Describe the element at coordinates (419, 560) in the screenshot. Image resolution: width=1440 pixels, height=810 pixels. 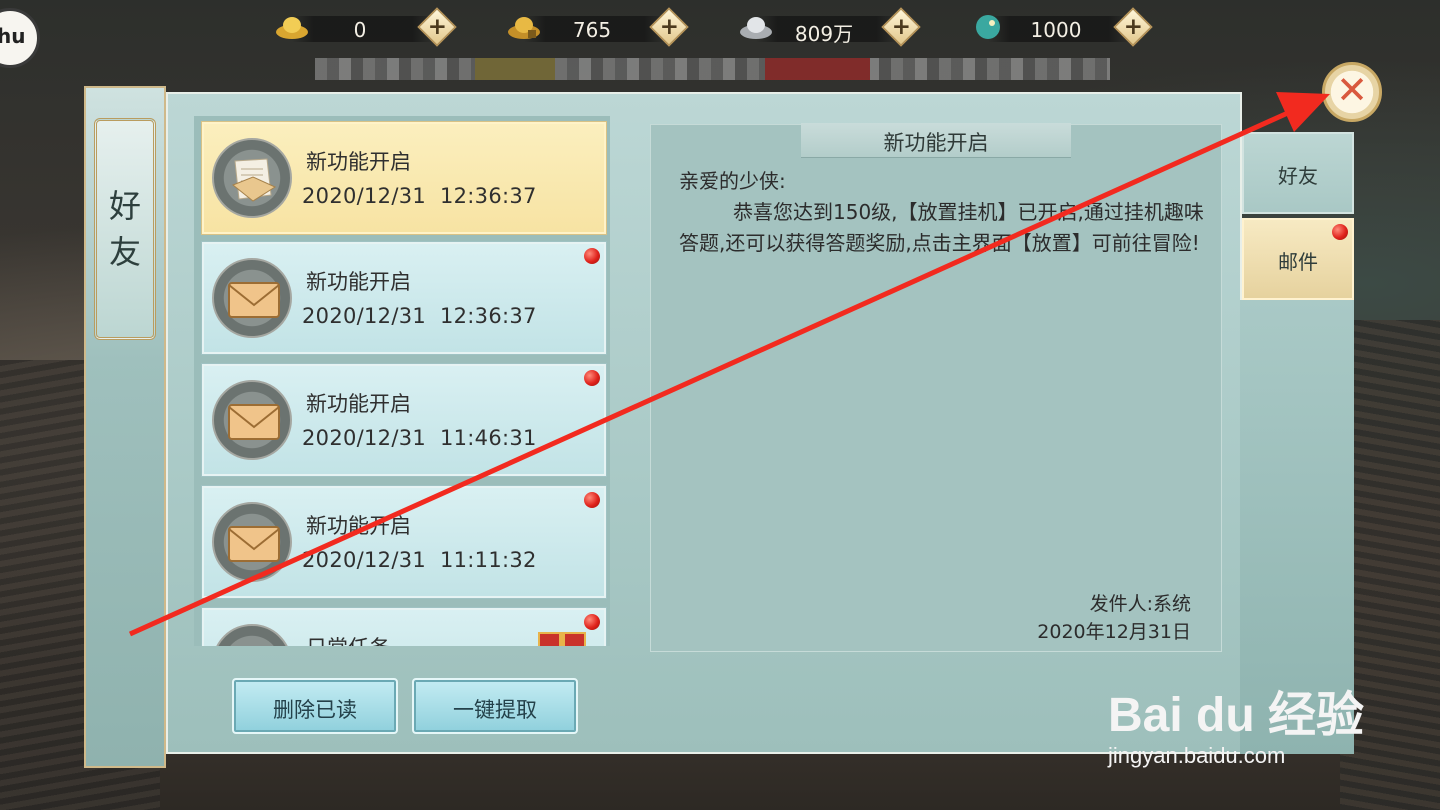
I see `mail-time: 2020/12/31 11:11:32` at that location.